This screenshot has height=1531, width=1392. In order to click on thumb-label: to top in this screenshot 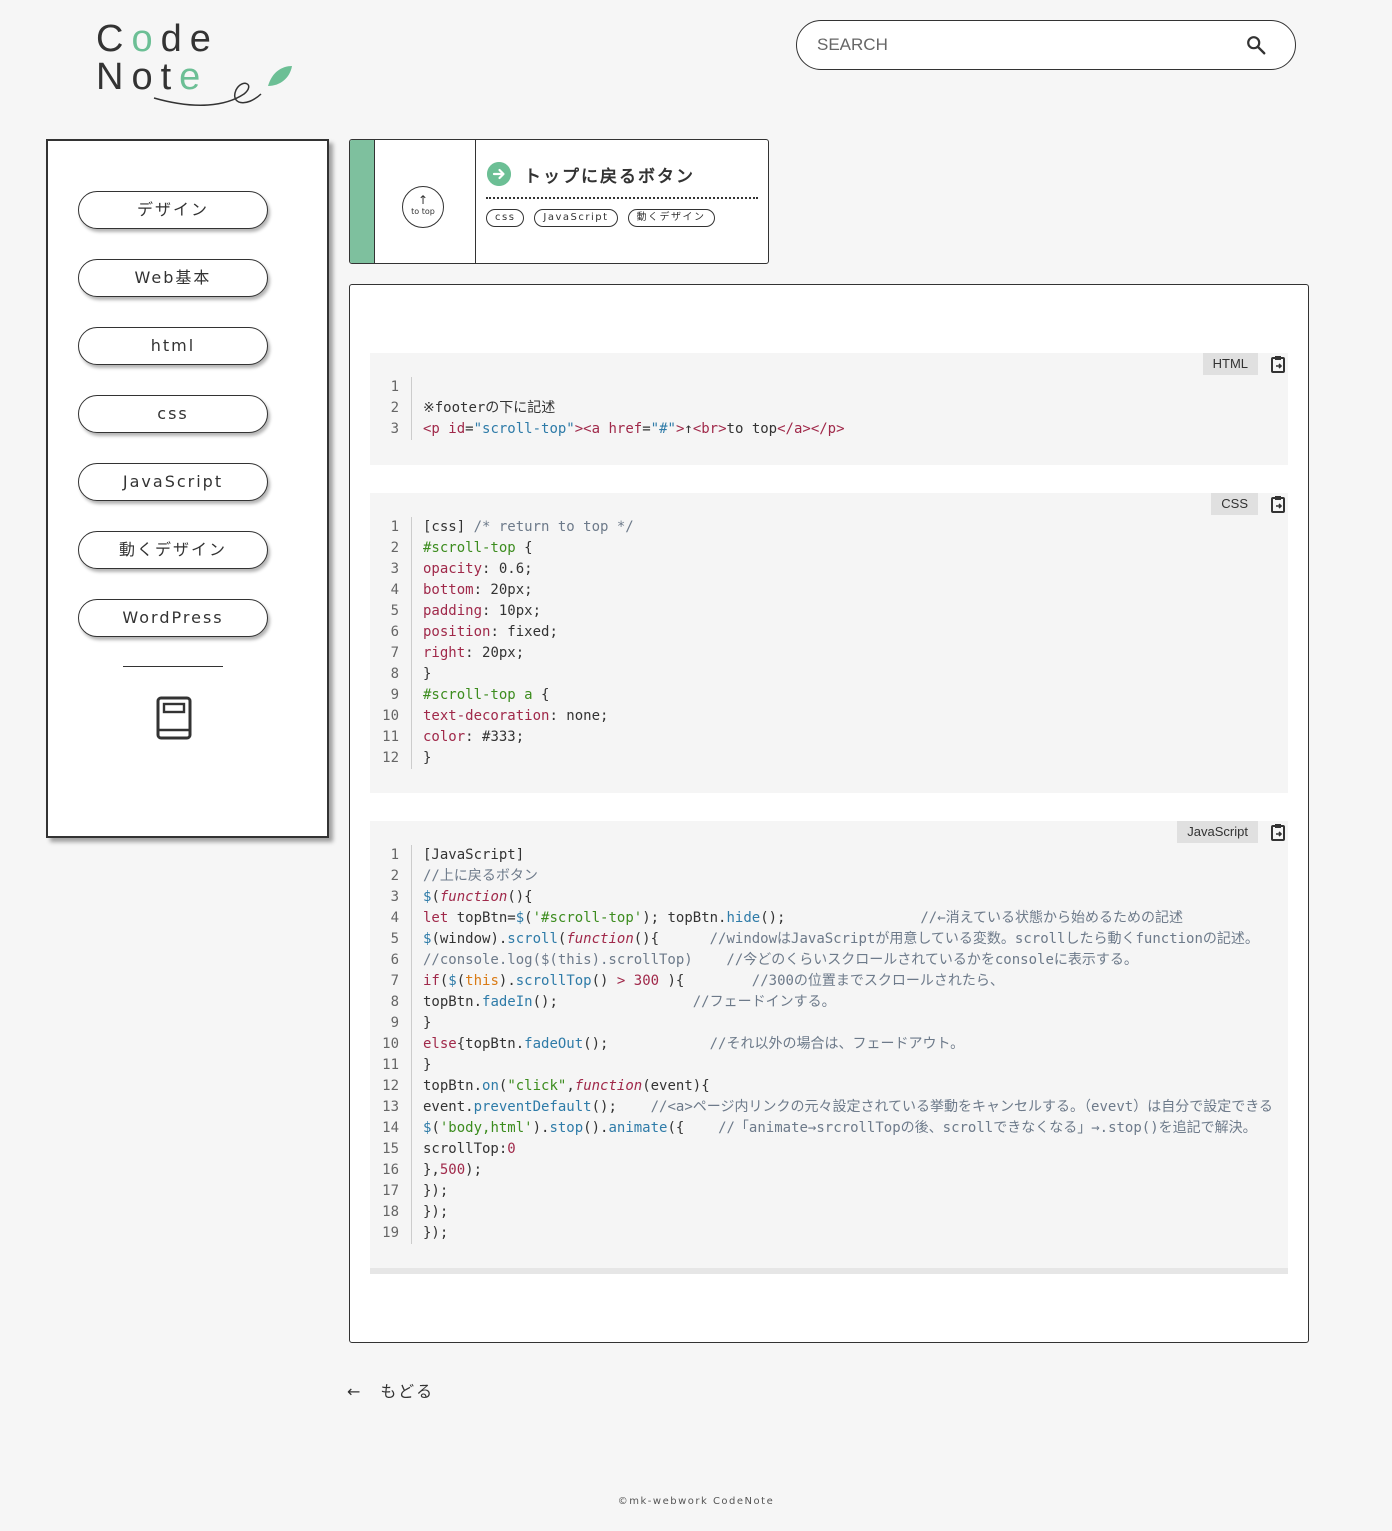, I will do `click(423, 211)`.